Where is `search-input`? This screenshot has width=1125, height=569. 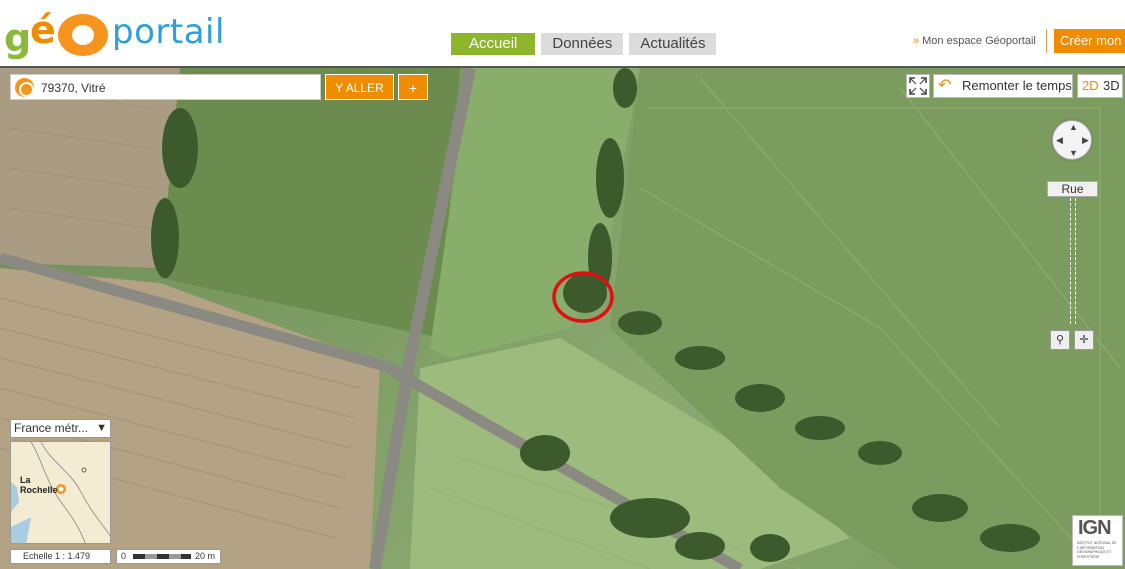 search-input is located at coordinates (176, 87).